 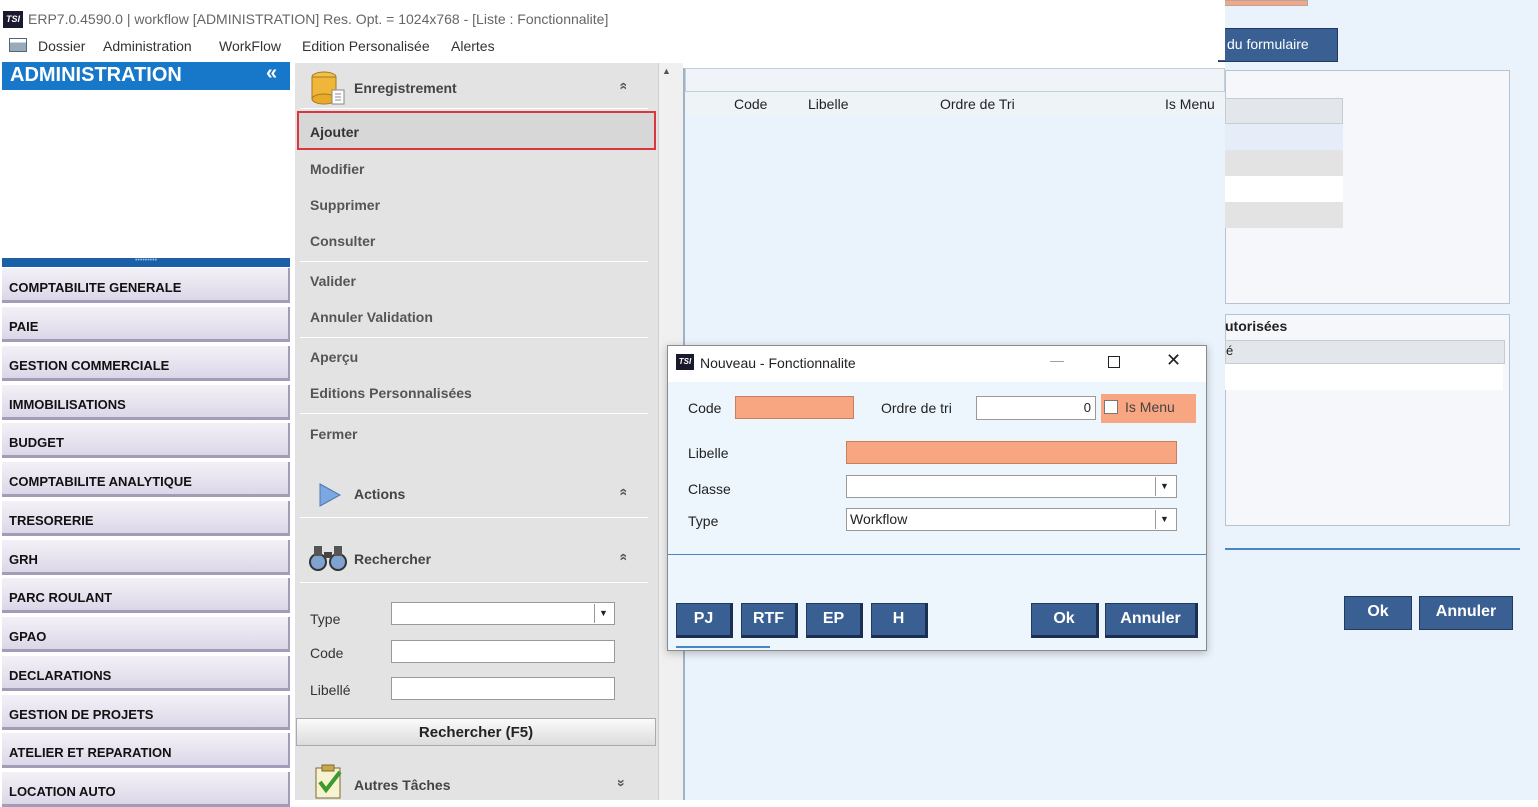 I want to click on classe-select, so click(x=1011, y=486).